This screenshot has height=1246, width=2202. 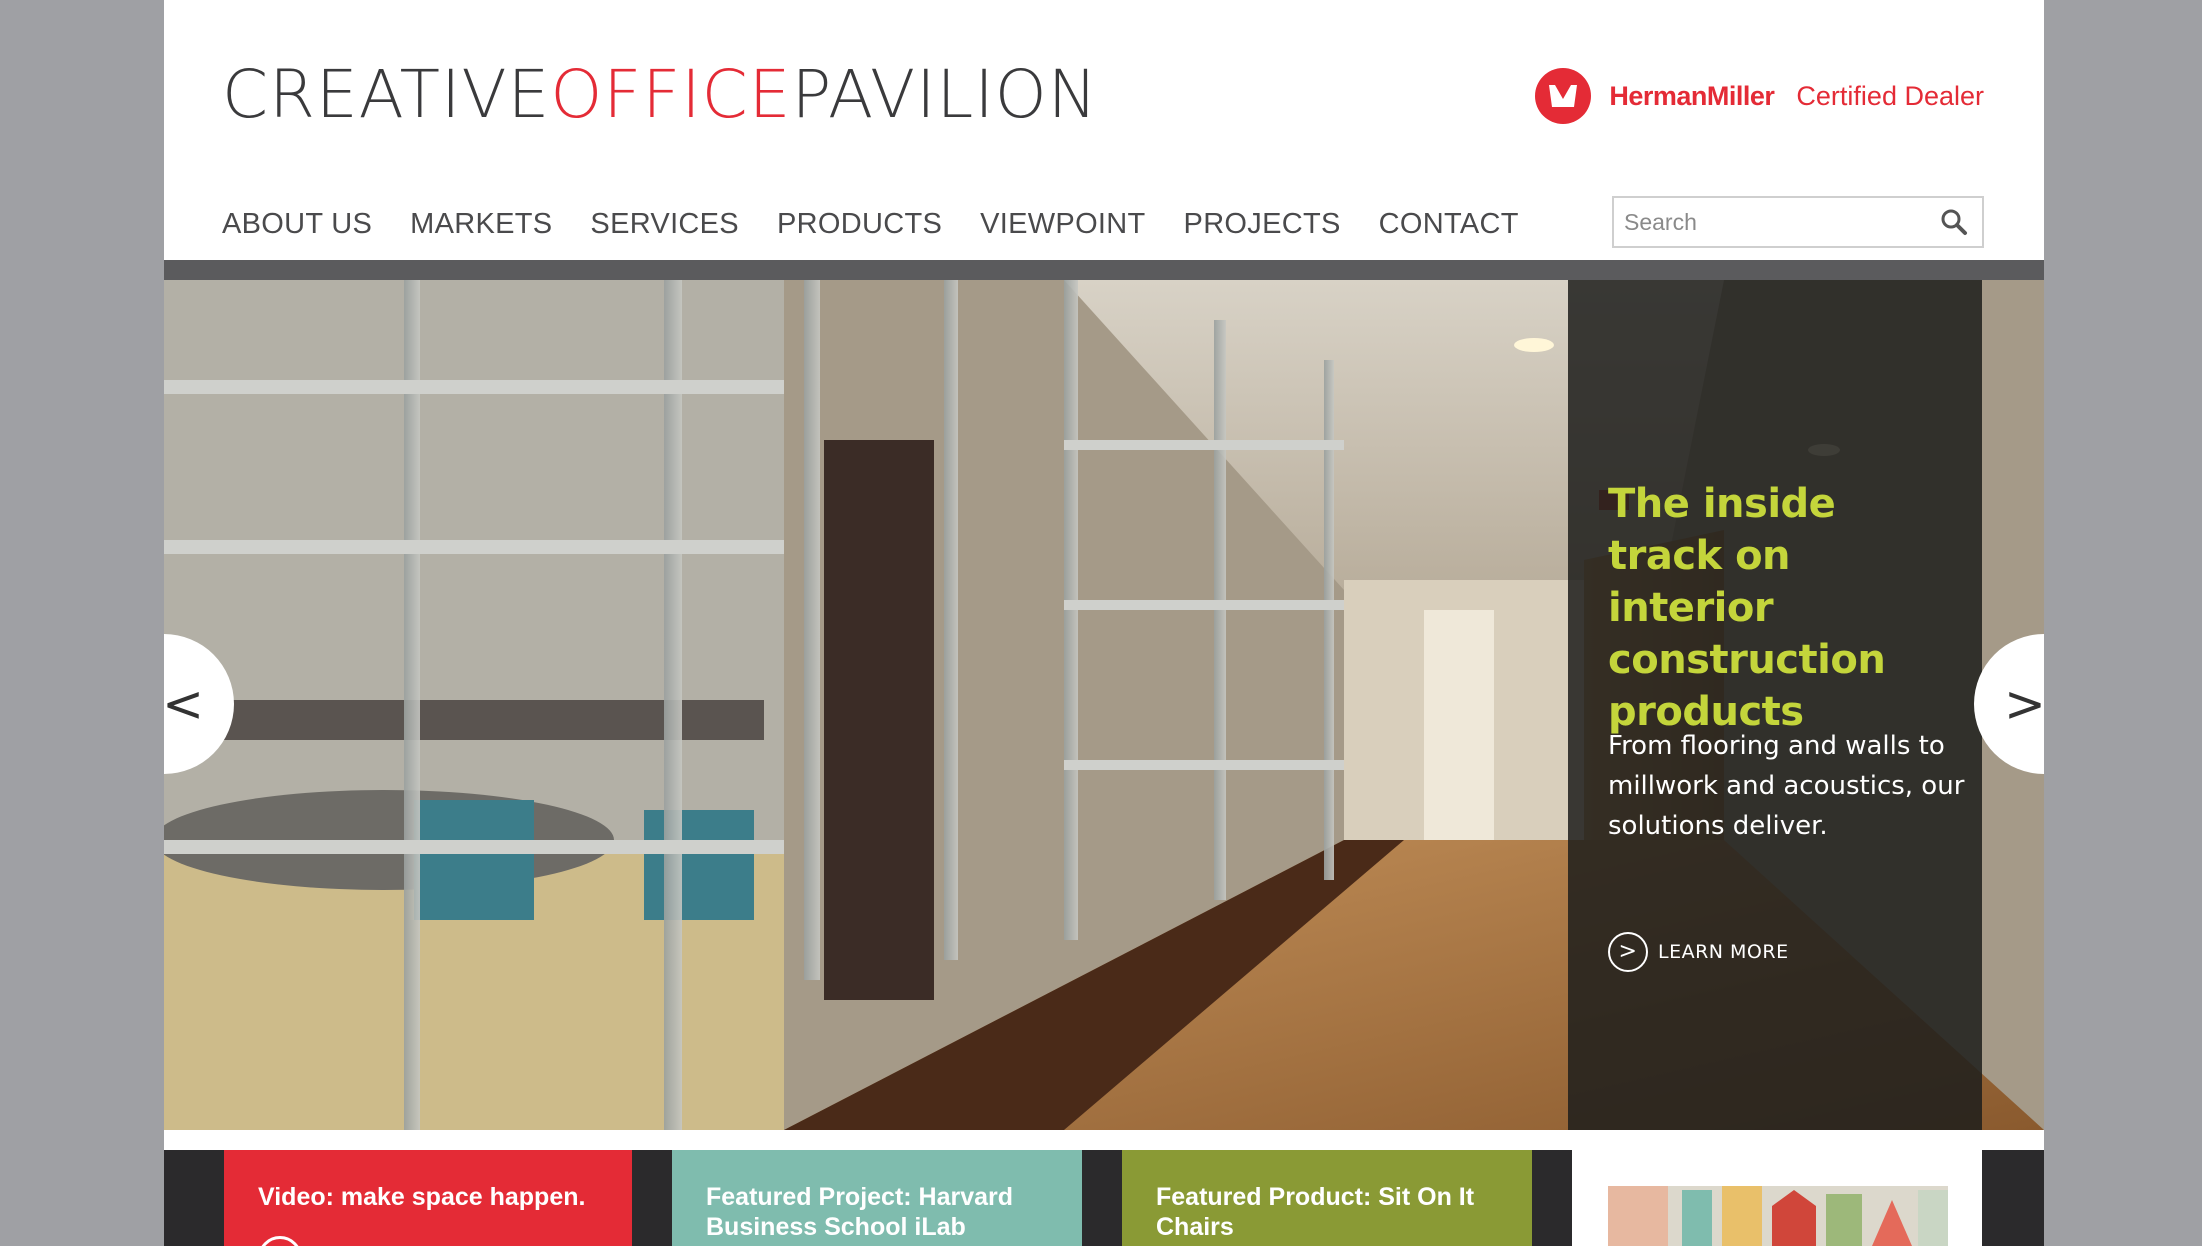 I want to click on chevron-right-circle-icon: >, so click(x=1628, y=952).